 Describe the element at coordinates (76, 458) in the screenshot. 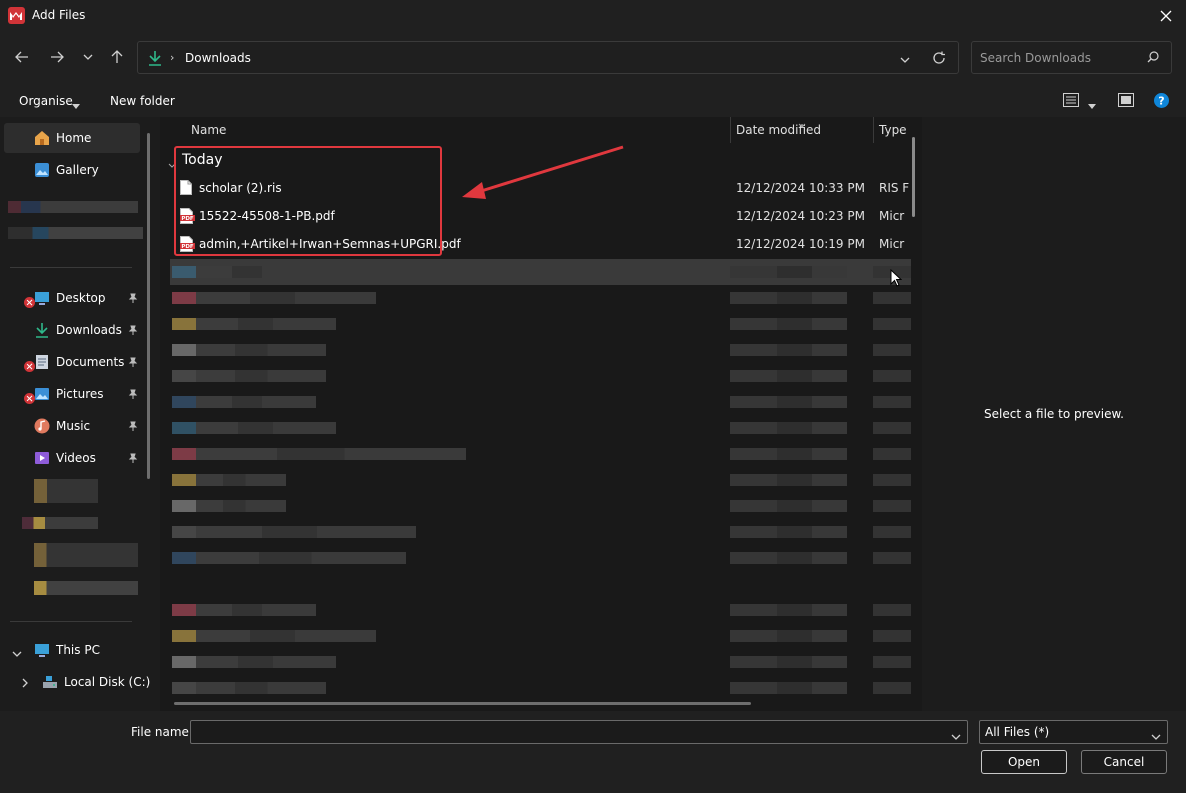

I see `sidebar-item-label: Videos` at that location.